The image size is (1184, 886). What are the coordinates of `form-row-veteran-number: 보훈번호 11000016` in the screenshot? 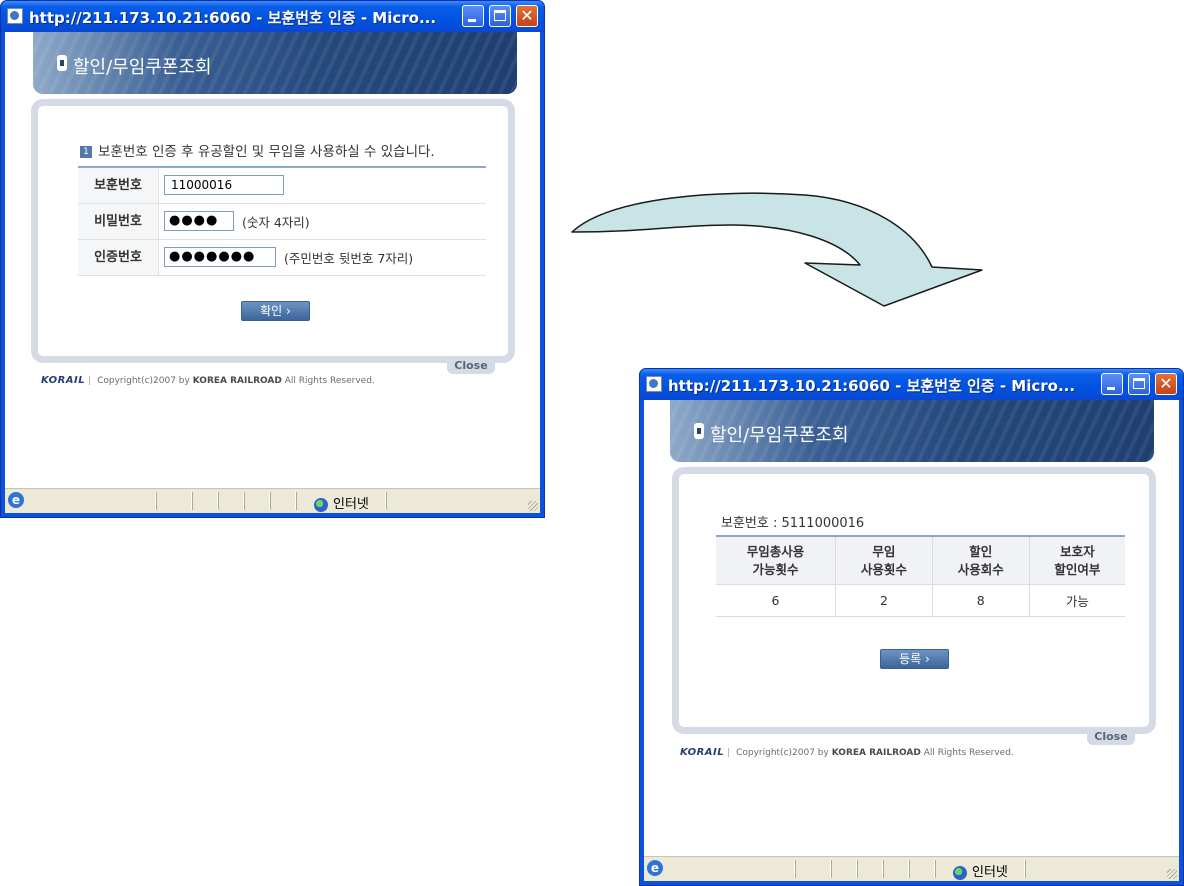 It's located at (282, 186).